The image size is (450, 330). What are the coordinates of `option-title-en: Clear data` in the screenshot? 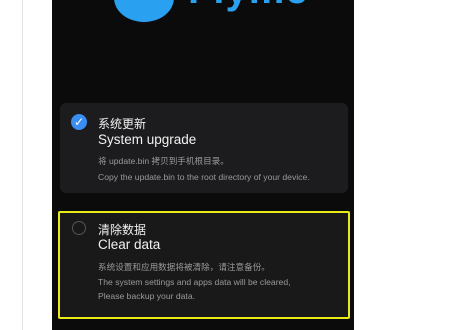 It's located at (129, 244).